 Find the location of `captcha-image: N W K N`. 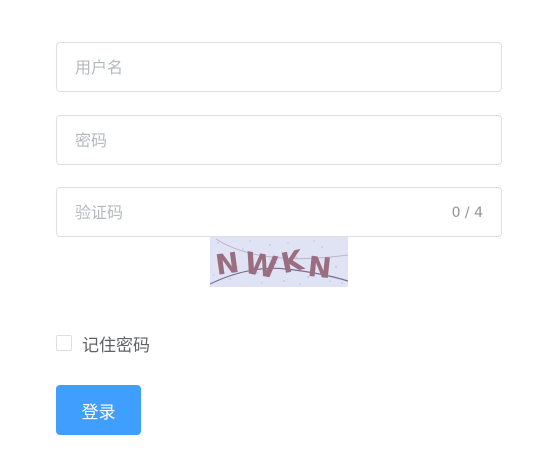

captcha-image: N W K N is located at coordinates (279, 262).